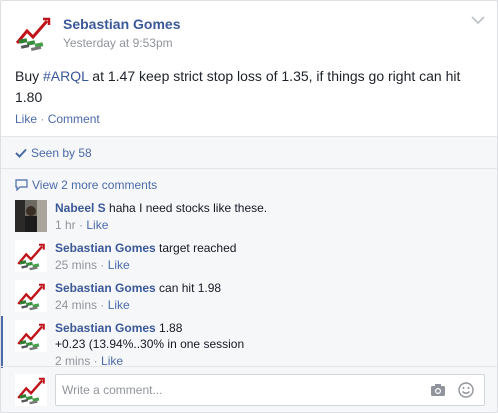 This screenshot has width=498, height=413. I want to click on hashtag-link: #ARQL, so click(65, 76).